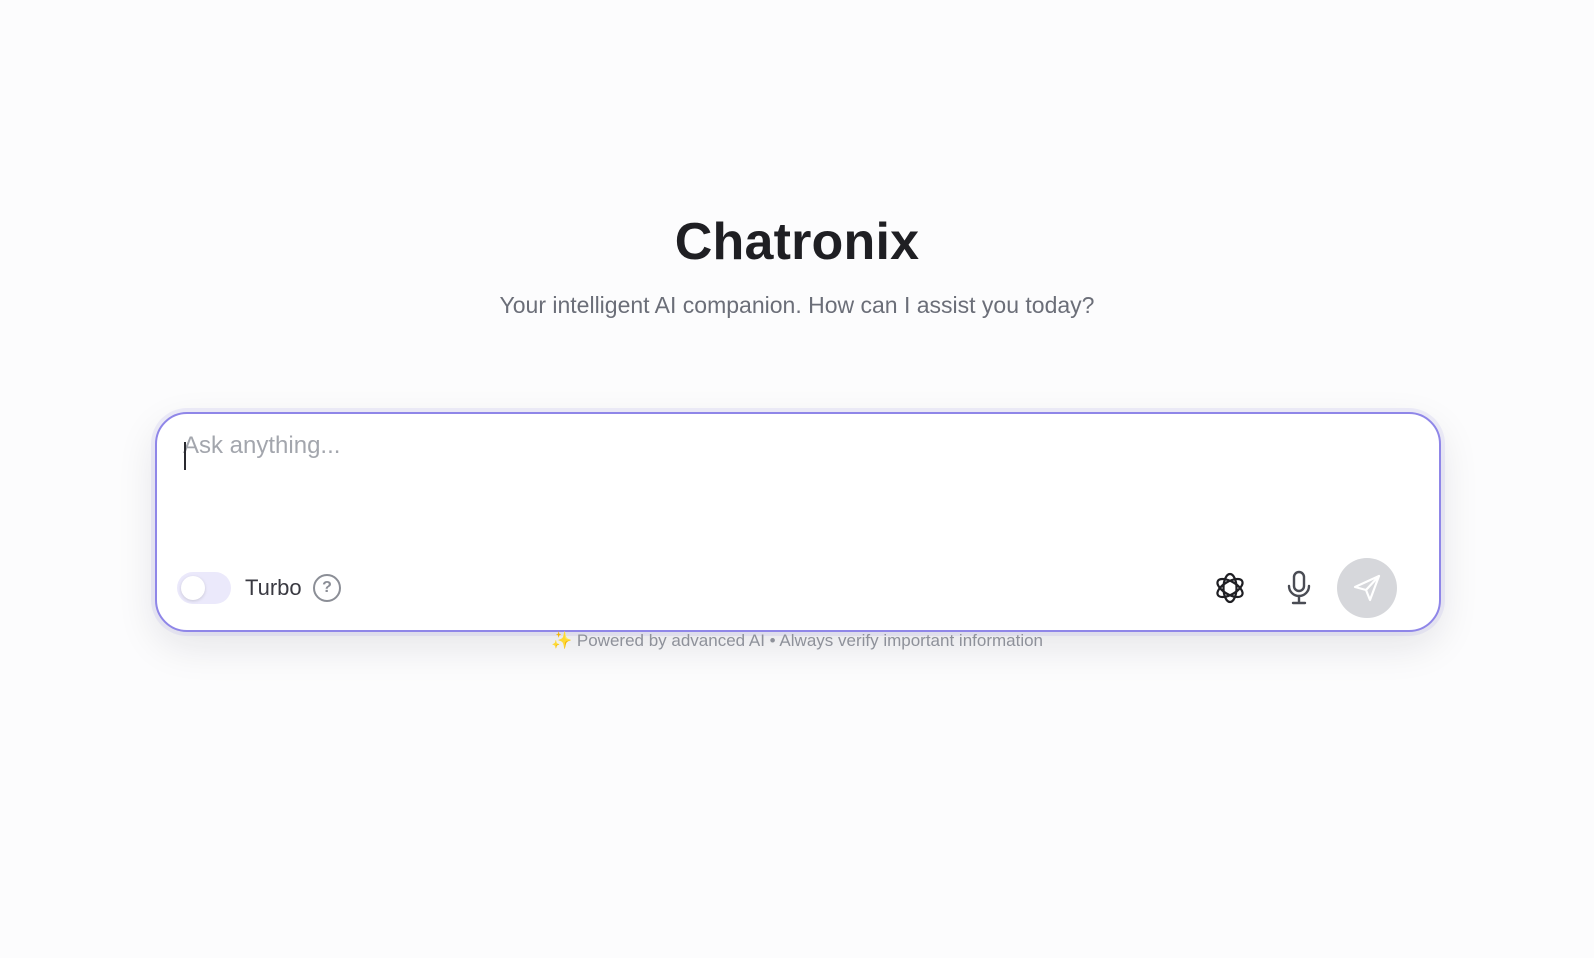  I want to click on microphone-button, so click(1299, 588).